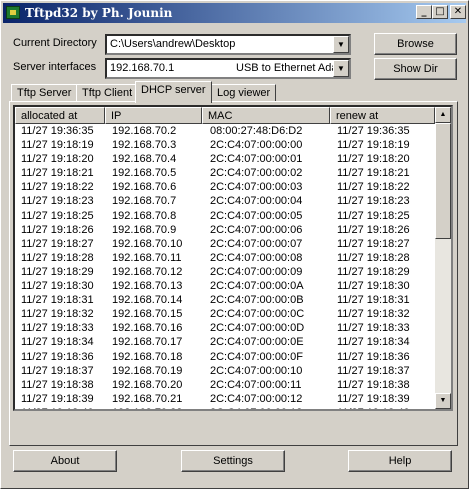  I want to click on cell-mac: 2C:C4:07:00:00:01, so click(256, 159).